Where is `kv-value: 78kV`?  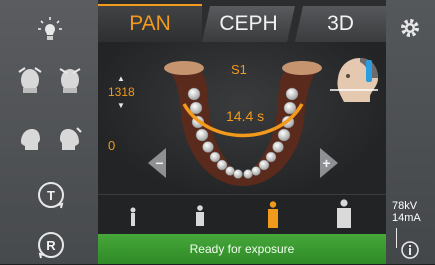 kv-value: 78kV is located at coordinates (405, 206).